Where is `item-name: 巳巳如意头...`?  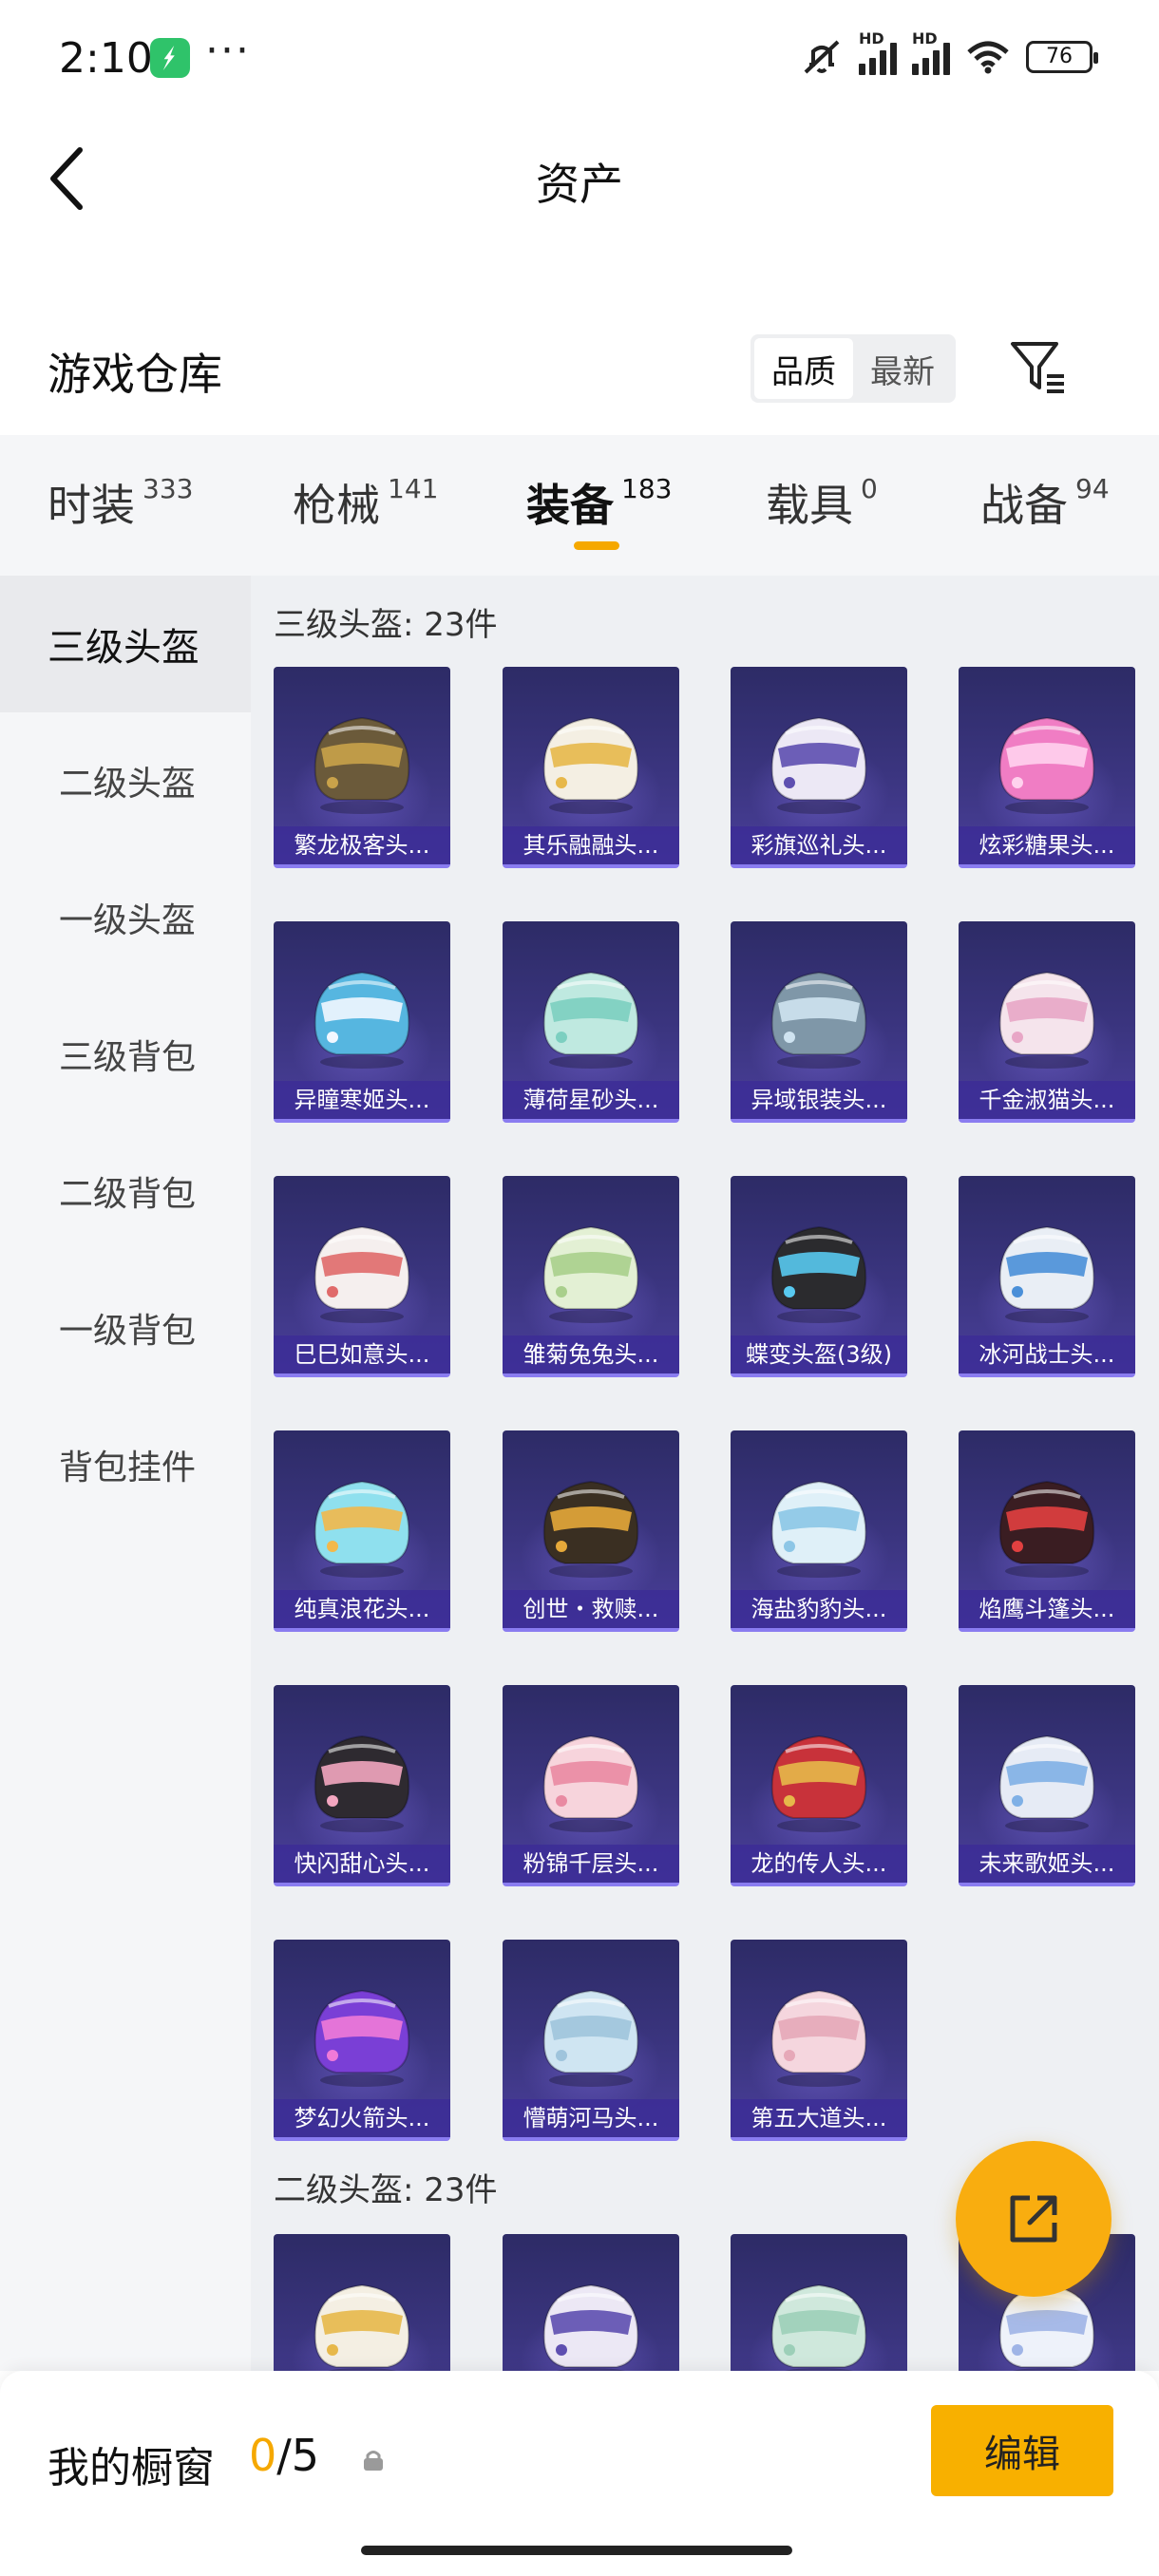 item-name: 巳巳如意头... is located at coordinates (362, 1354).